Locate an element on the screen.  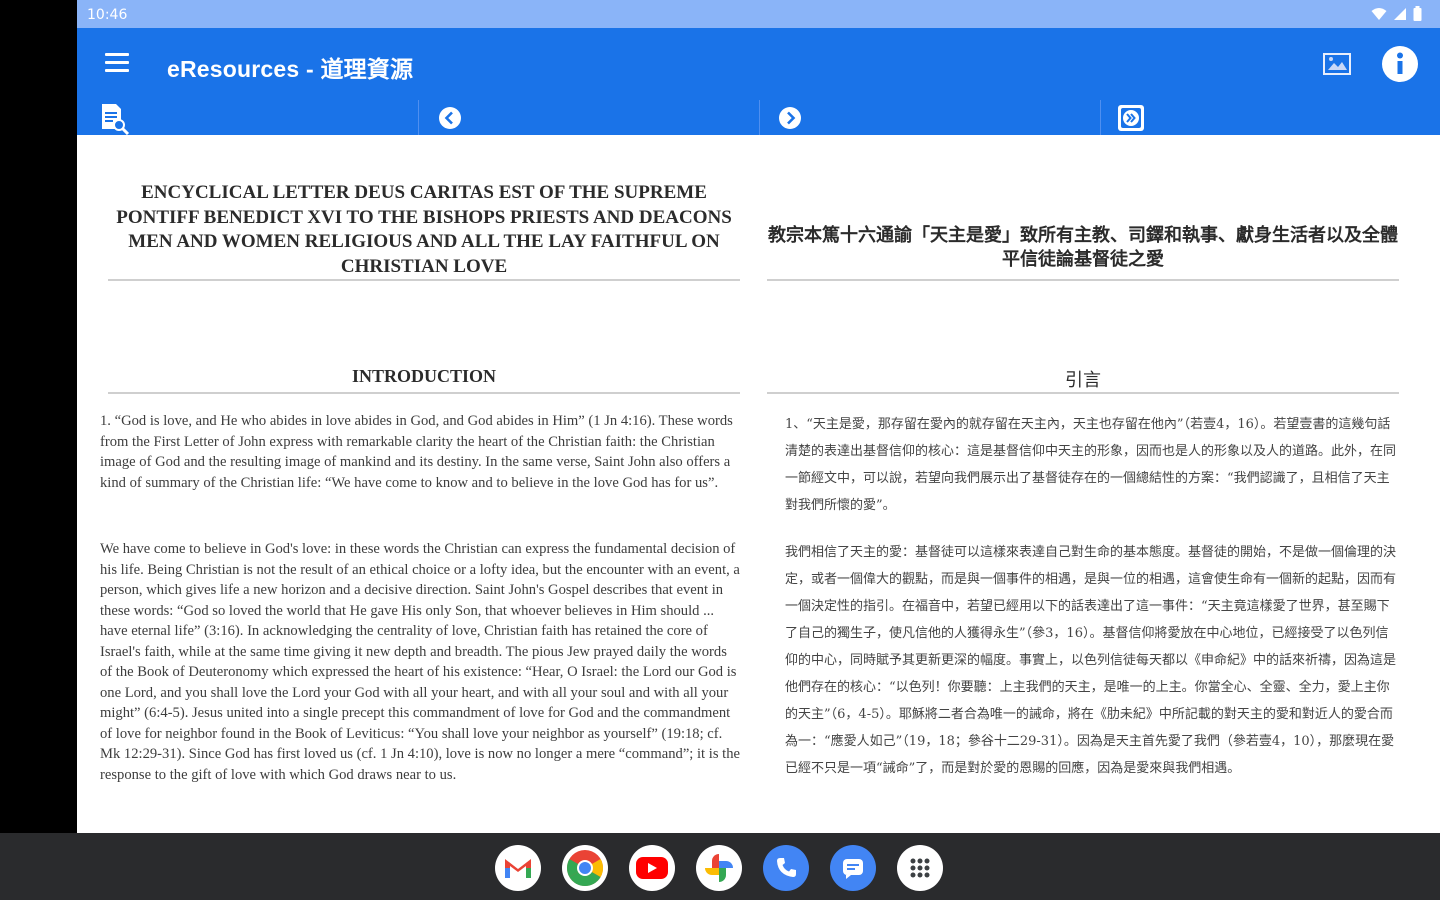
hamburger-menu-icon is located at coordinates (117, 63).